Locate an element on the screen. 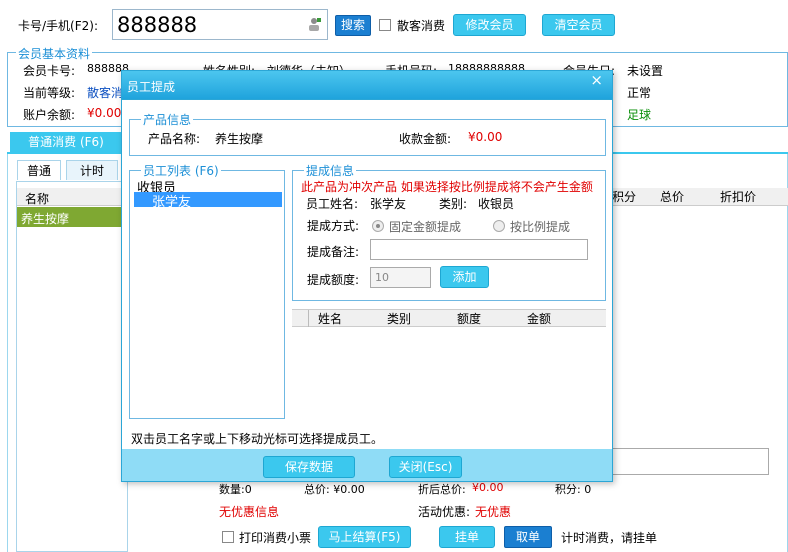  print-receipt-checkbox is located at coordinates (228, 537).